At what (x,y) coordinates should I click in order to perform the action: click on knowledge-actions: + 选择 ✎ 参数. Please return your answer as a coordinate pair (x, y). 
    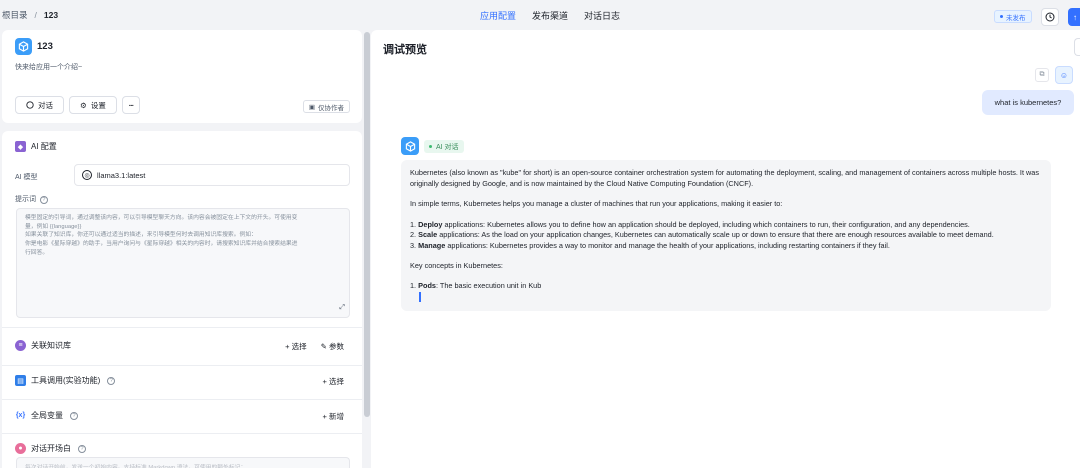
    Looking at the image, I should click on (314, 346).